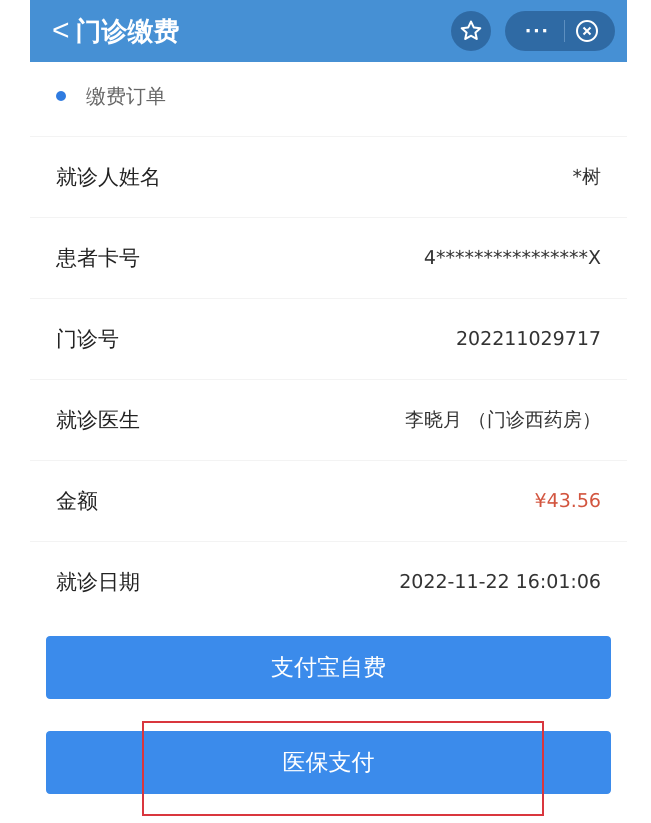  What do you see at coordinates (126, 96) in the screenshot?
I see `section-title: 缴费订单` at bounding box center [126, 96].